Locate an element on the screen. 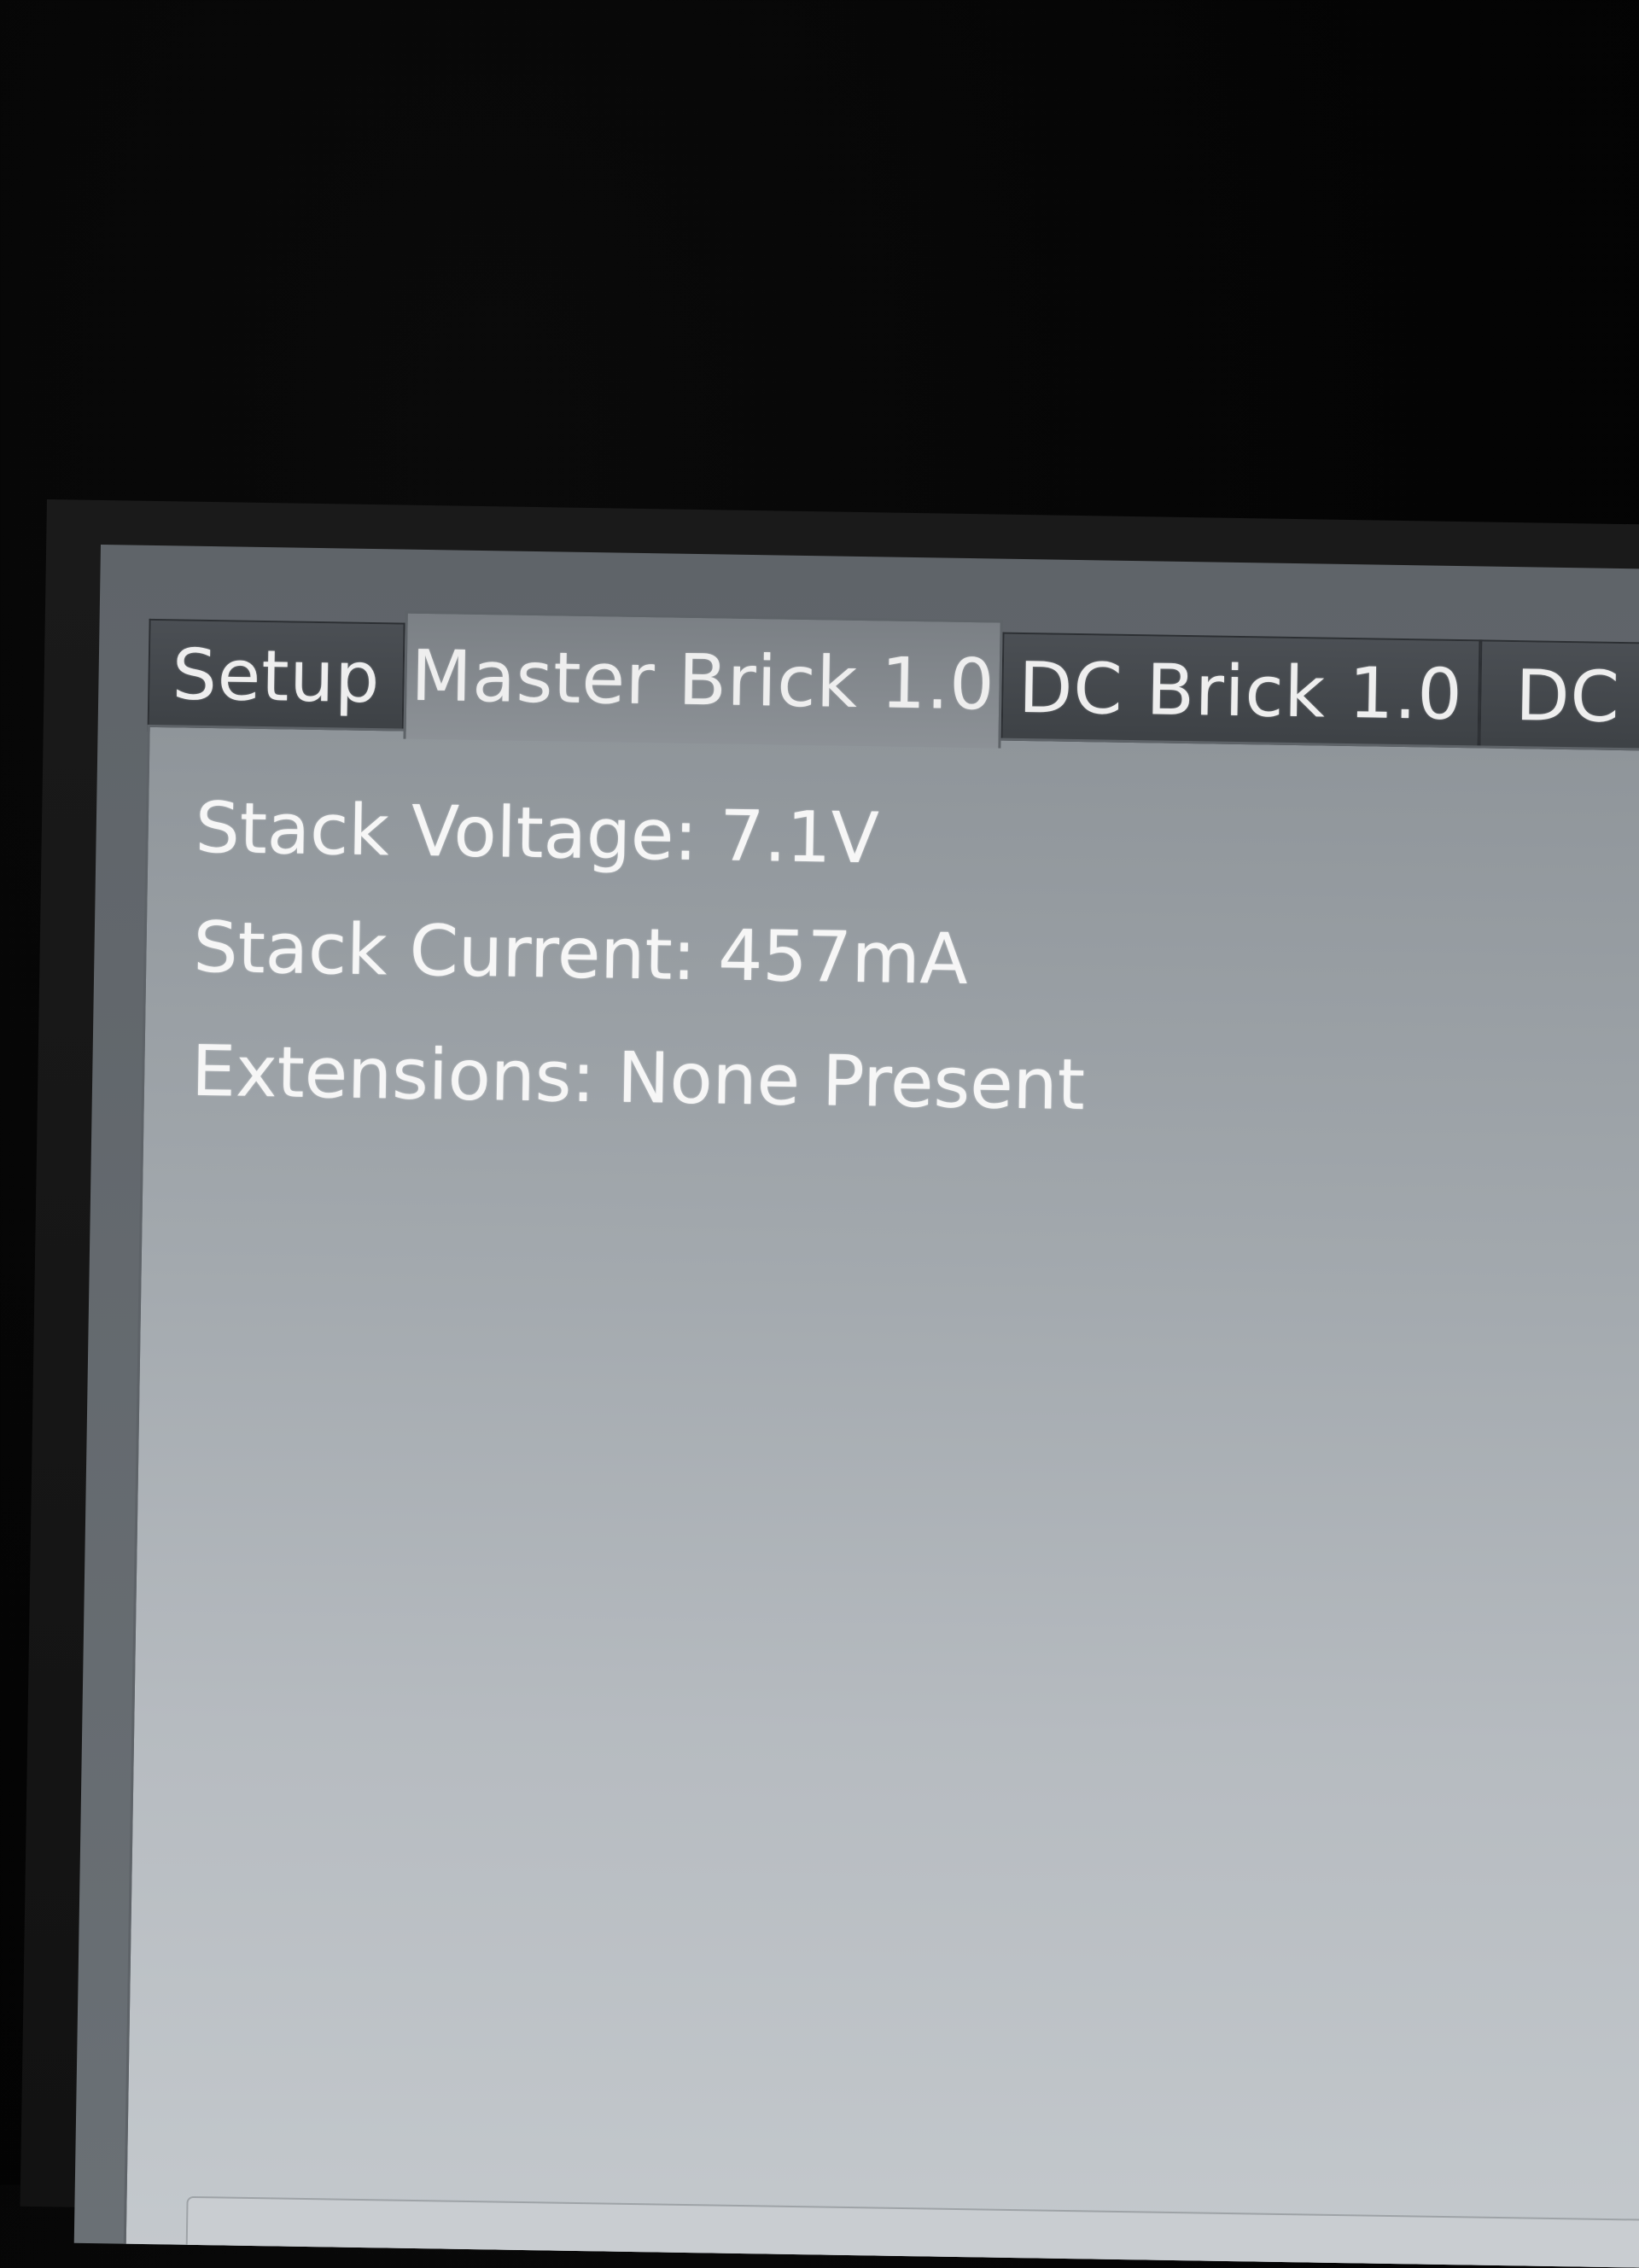 The image size is (1639, 2268). tab-master-brick-label: Master Brick 1.0 is located at coordinates (703, 680).